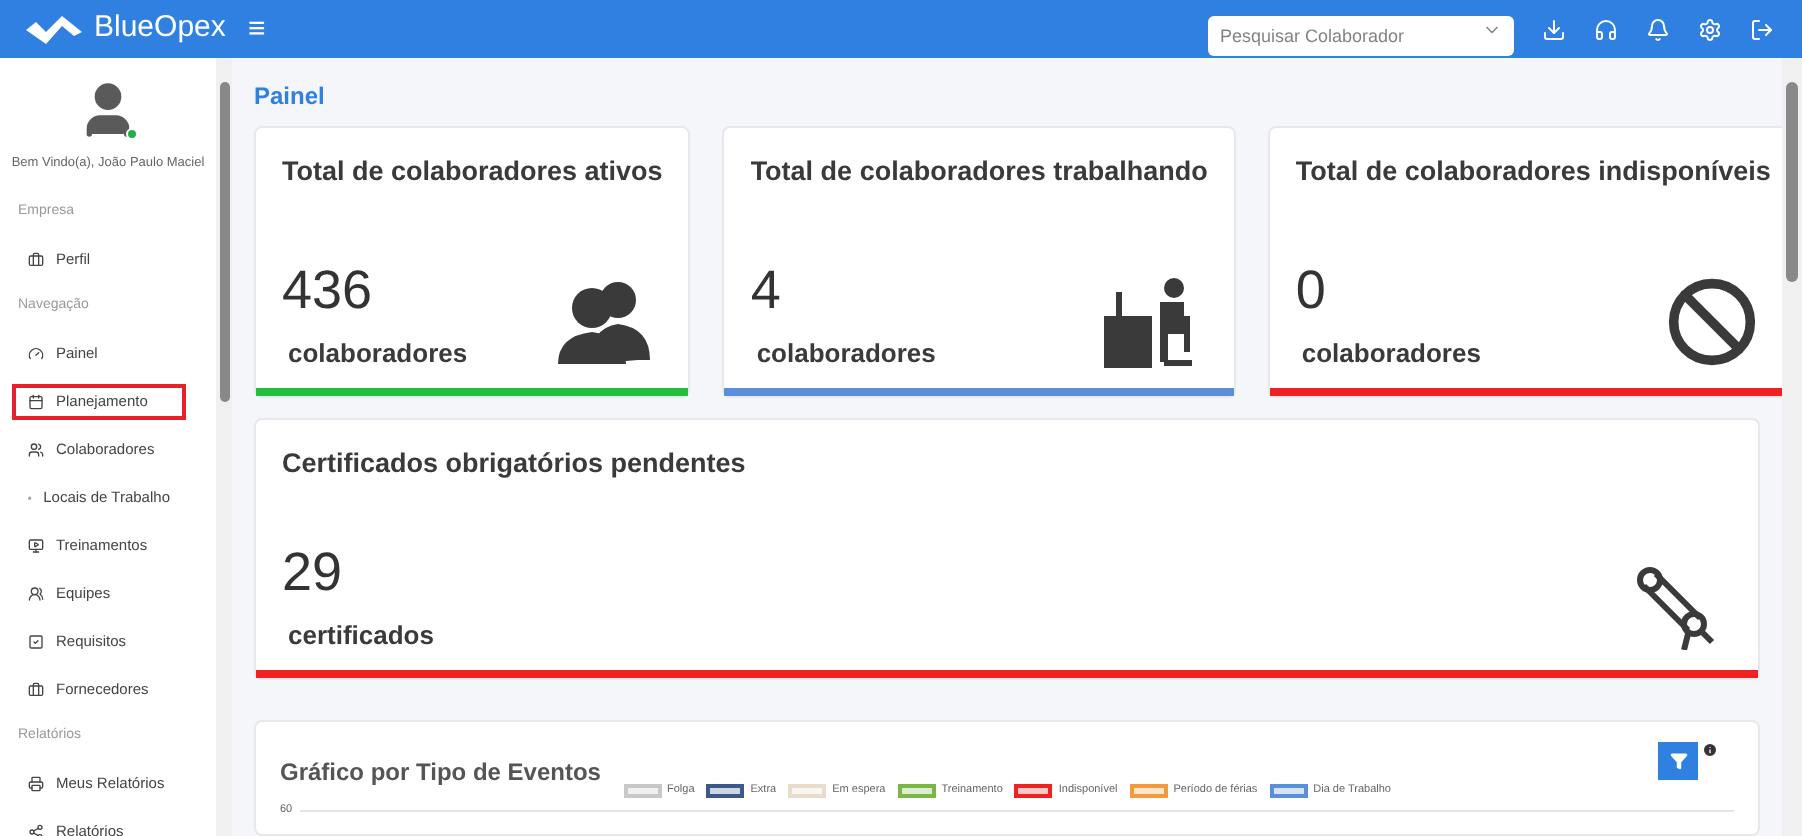  What do you see at coordinates (1606, 29) in the screenshot?
I see `headset-icon` at bounding box center [1606, 29].